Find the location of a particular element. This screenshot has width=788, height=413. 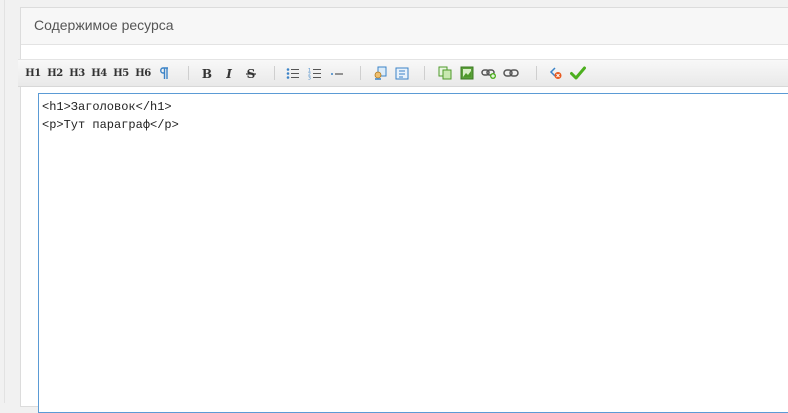

horizontal-rule-button is located at coordinates (337, 73).